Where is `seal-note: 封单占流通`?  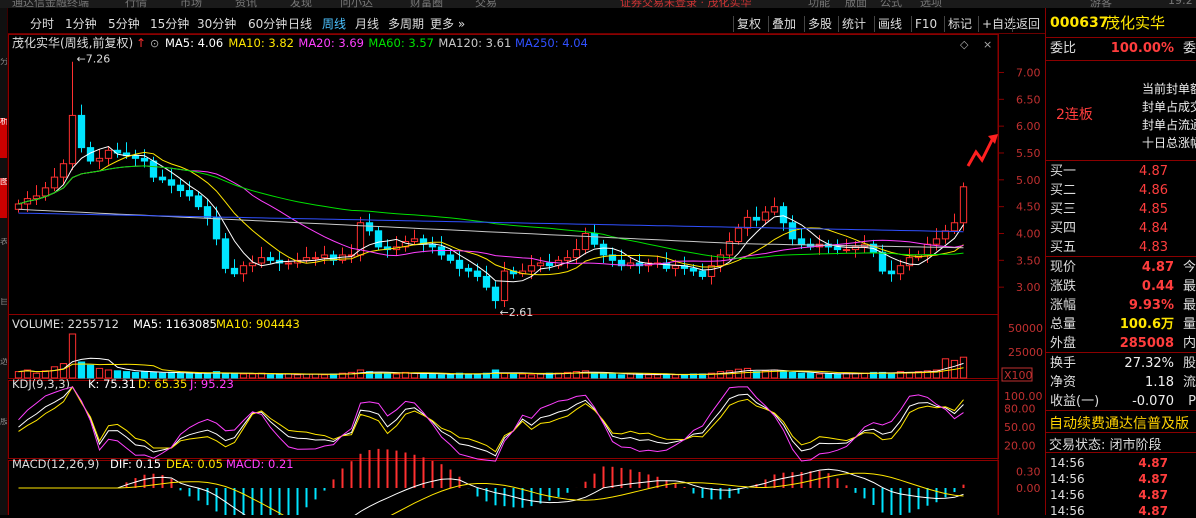
seal-note: 封单占流通 is located at coordinates (1169, 125).